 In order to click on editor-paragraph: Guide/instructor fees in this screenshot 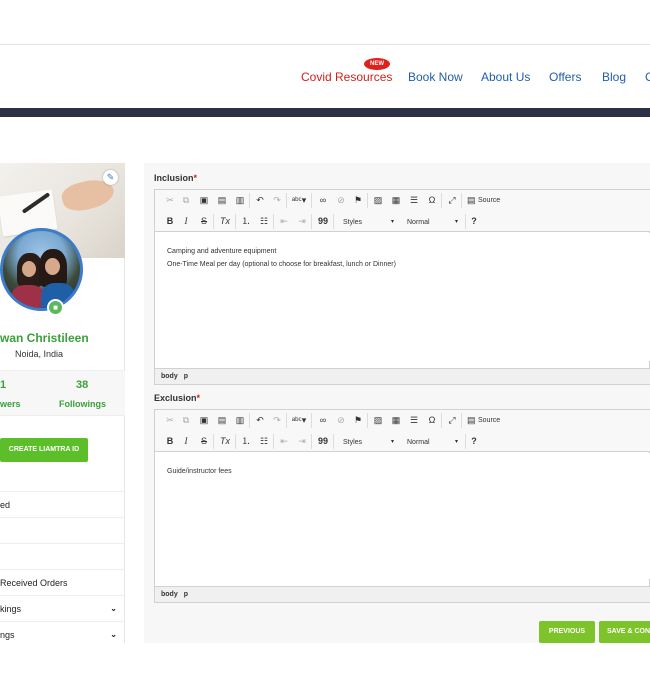, I will do `click(199, 471)`.